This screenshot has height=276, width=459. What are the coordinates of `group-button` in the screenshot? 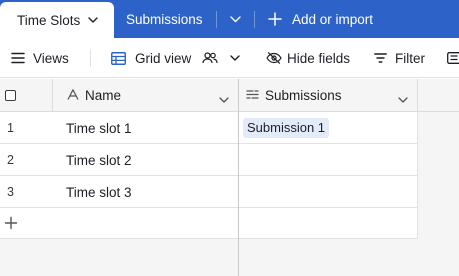 It's located at (453, 58).